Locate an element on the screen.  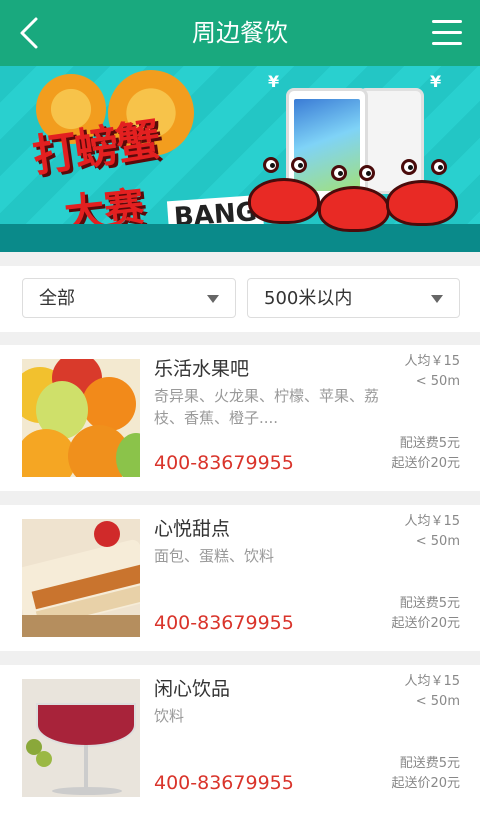
menu-button is located at coordinates (447, 33).